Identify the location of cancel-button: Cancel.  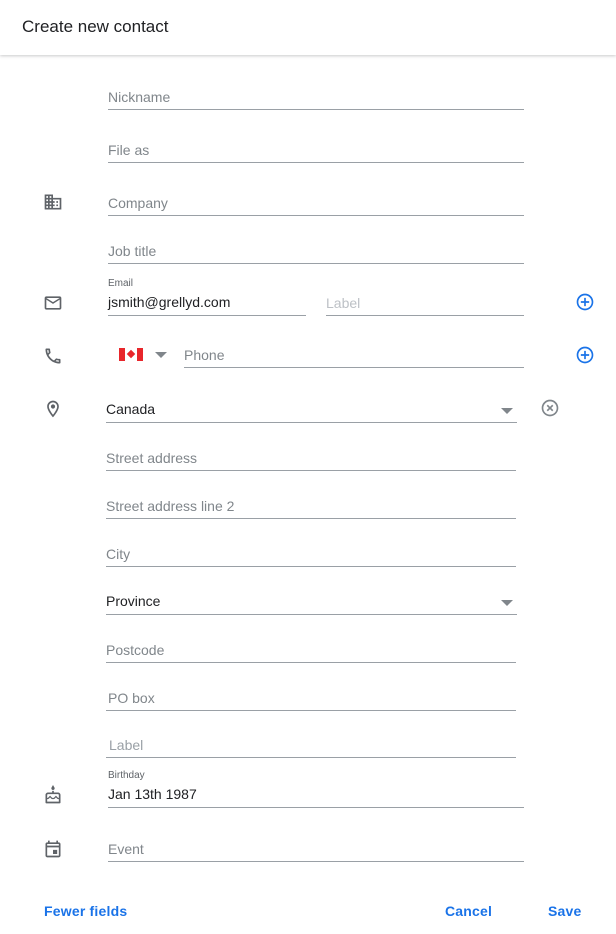
(468, 911).